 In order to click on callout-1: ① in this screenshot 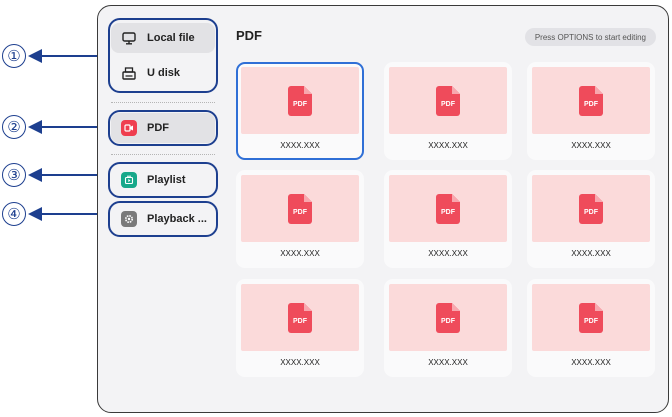, I will do `click(55, 56)`.